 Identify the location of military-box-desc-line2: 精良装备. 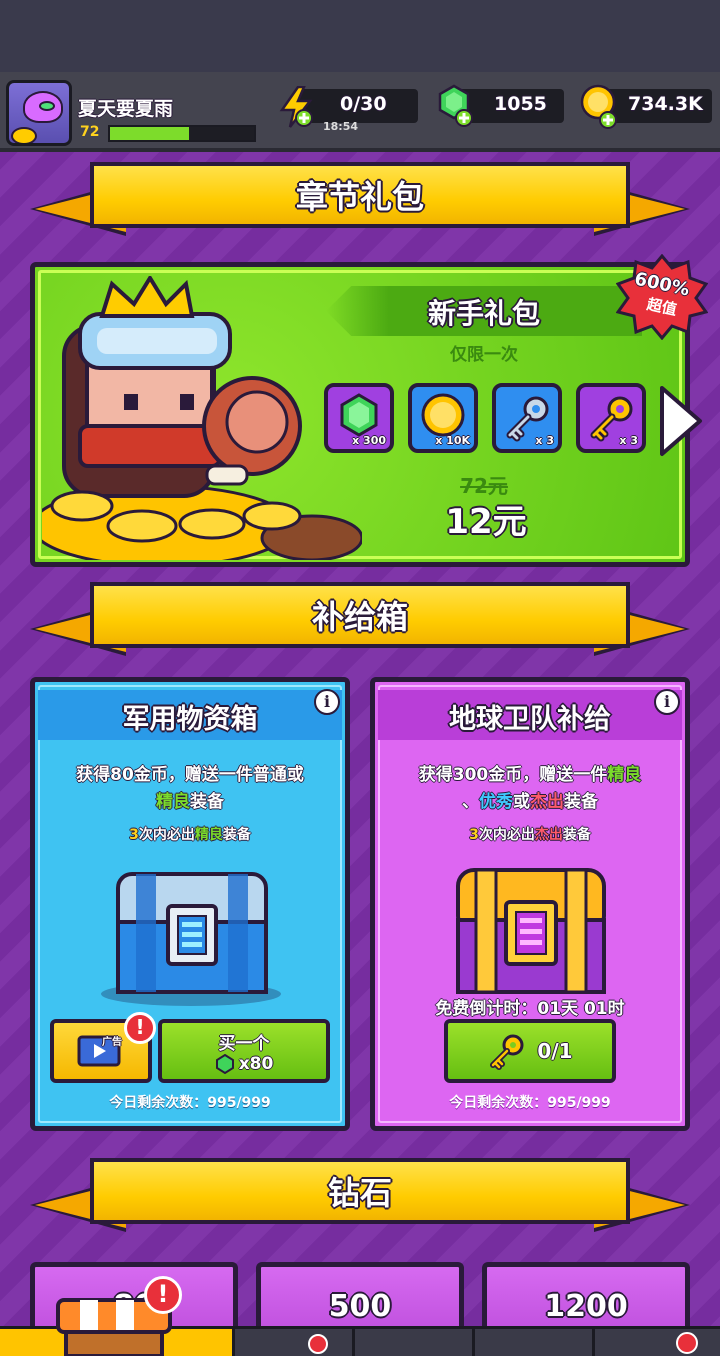
(190, 799).